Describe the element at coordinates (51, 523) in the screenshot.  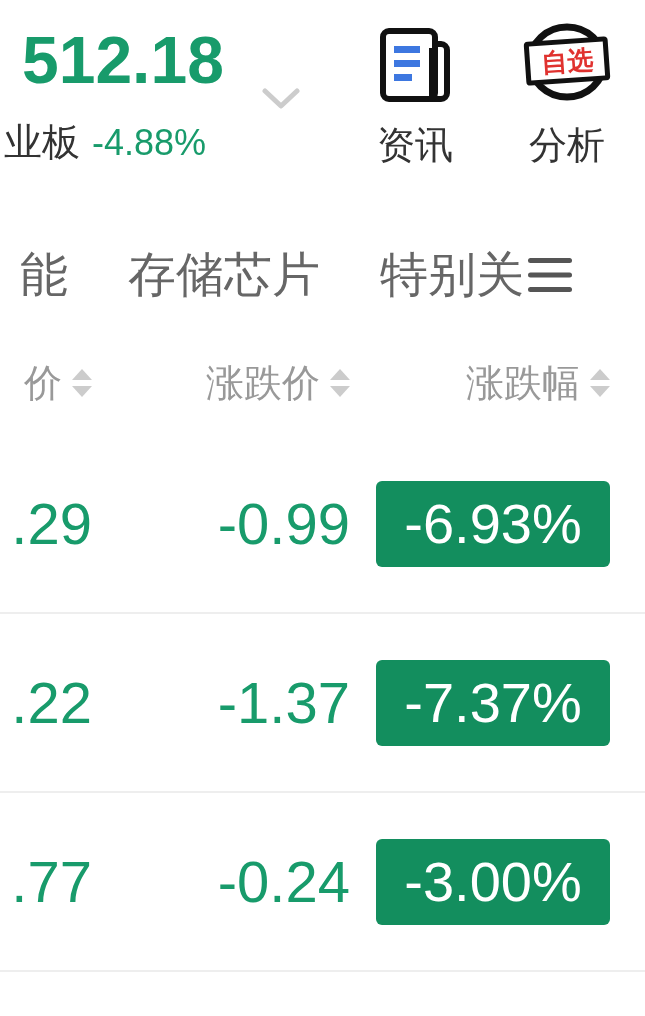
I see `price-cell: .29` at that location.